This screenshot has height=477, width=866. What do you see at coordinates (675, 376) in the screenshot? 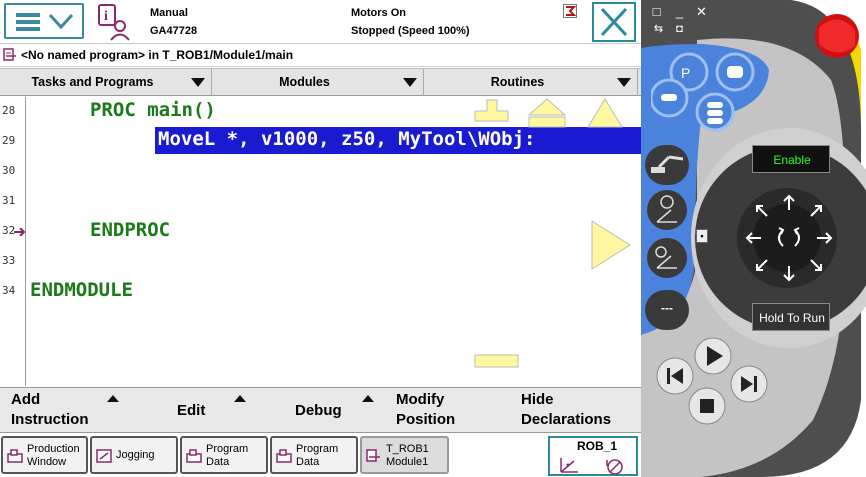
I see `step-backward-button` at bounding box center [675, 376].